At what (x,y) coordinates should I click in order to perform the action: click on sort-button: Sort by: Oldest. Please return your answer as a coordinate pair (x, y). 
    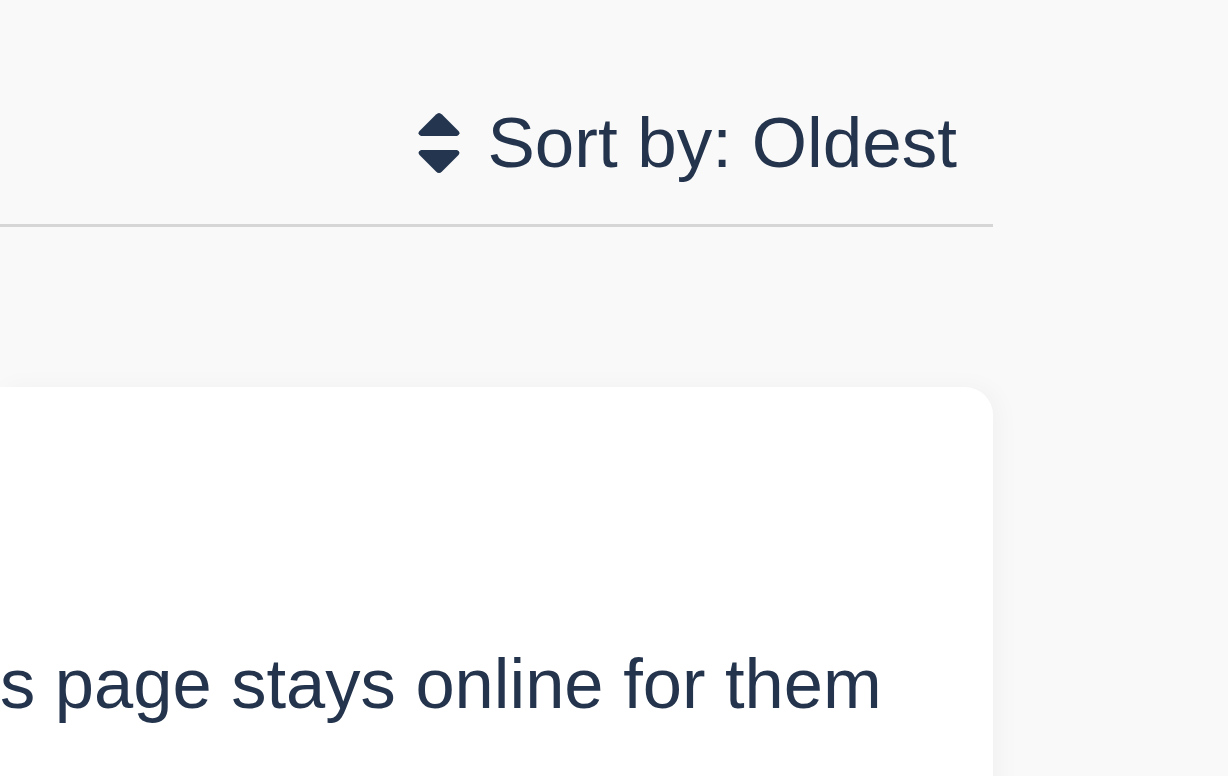
    Looking at the image, I should click on (687, 143).